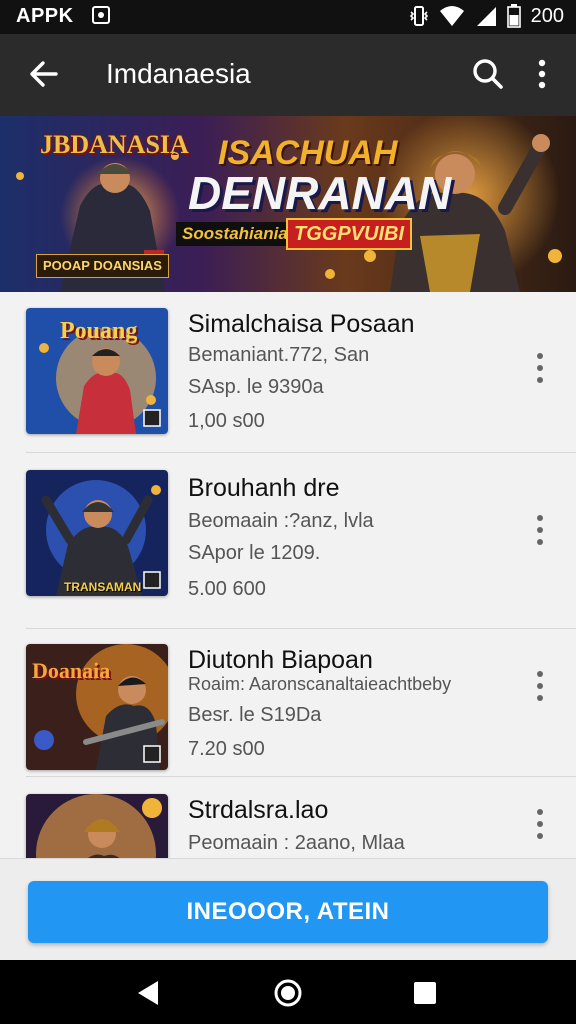 Image resolution: width=576 pixels, height=1024 pixels. I want to click on status-bar: APPK 200, so click(288, 17).